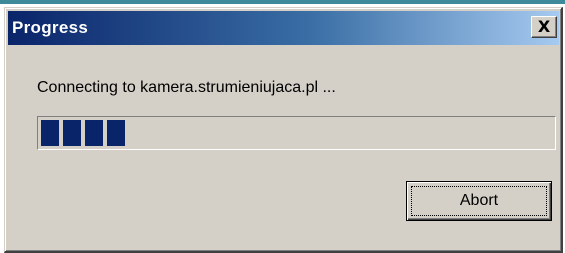 The width and height of the screenshot is (565, 253). What do you see at coordinates (282, 2) in the screenshot?
I see `desktop-edge` at bounding box center [282, 2].